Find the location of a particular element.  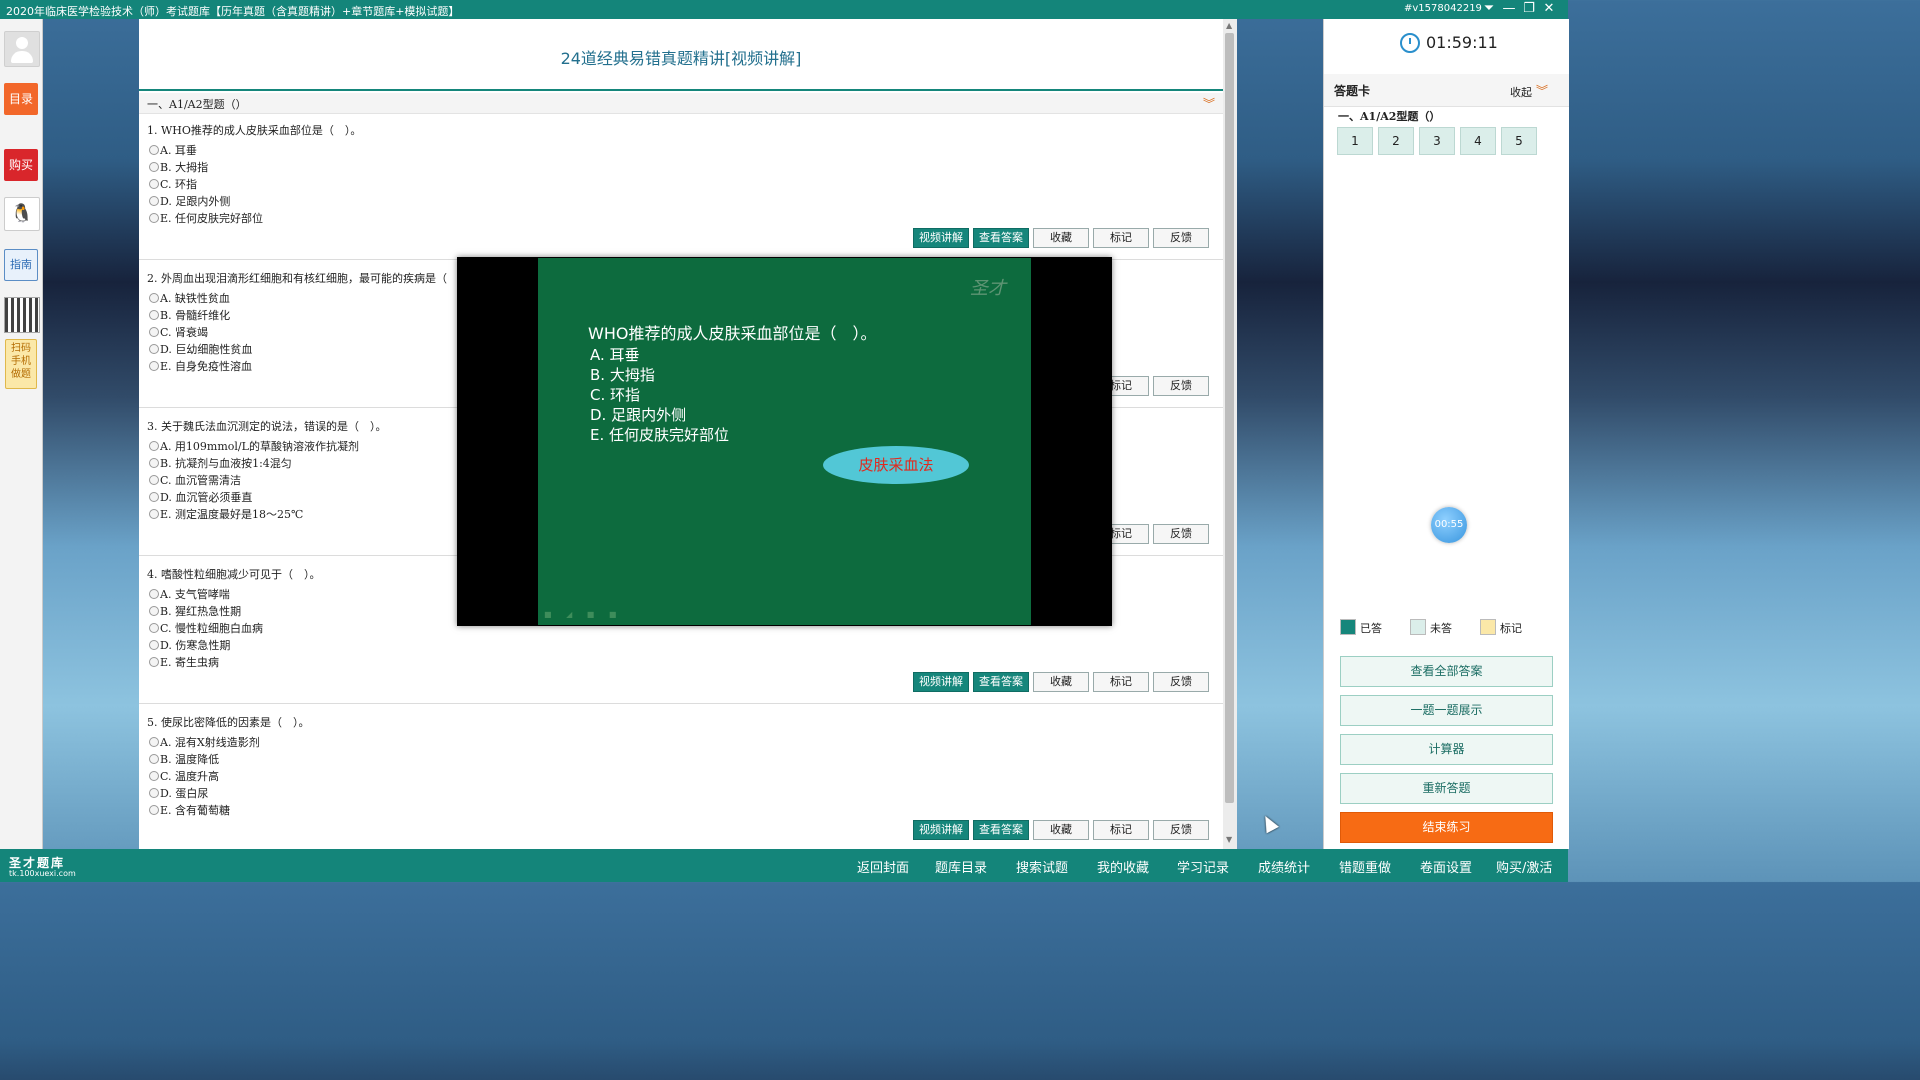

answer-option: A. 用109mmol/L的草酸钠溶液作抗凝剂 is located at coordinates (254, 446).